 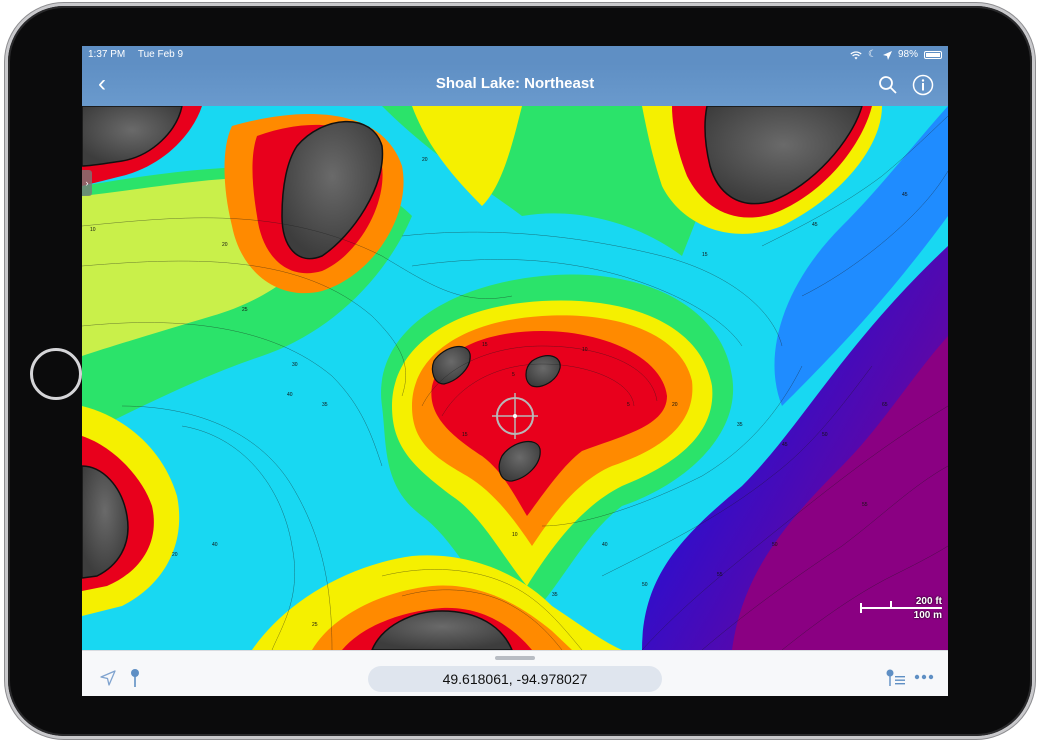 What do you see at coordinates (160, 54) in the screenshot?
I see `status-date: Tue Feb 9` at bounding box center [160, 54].